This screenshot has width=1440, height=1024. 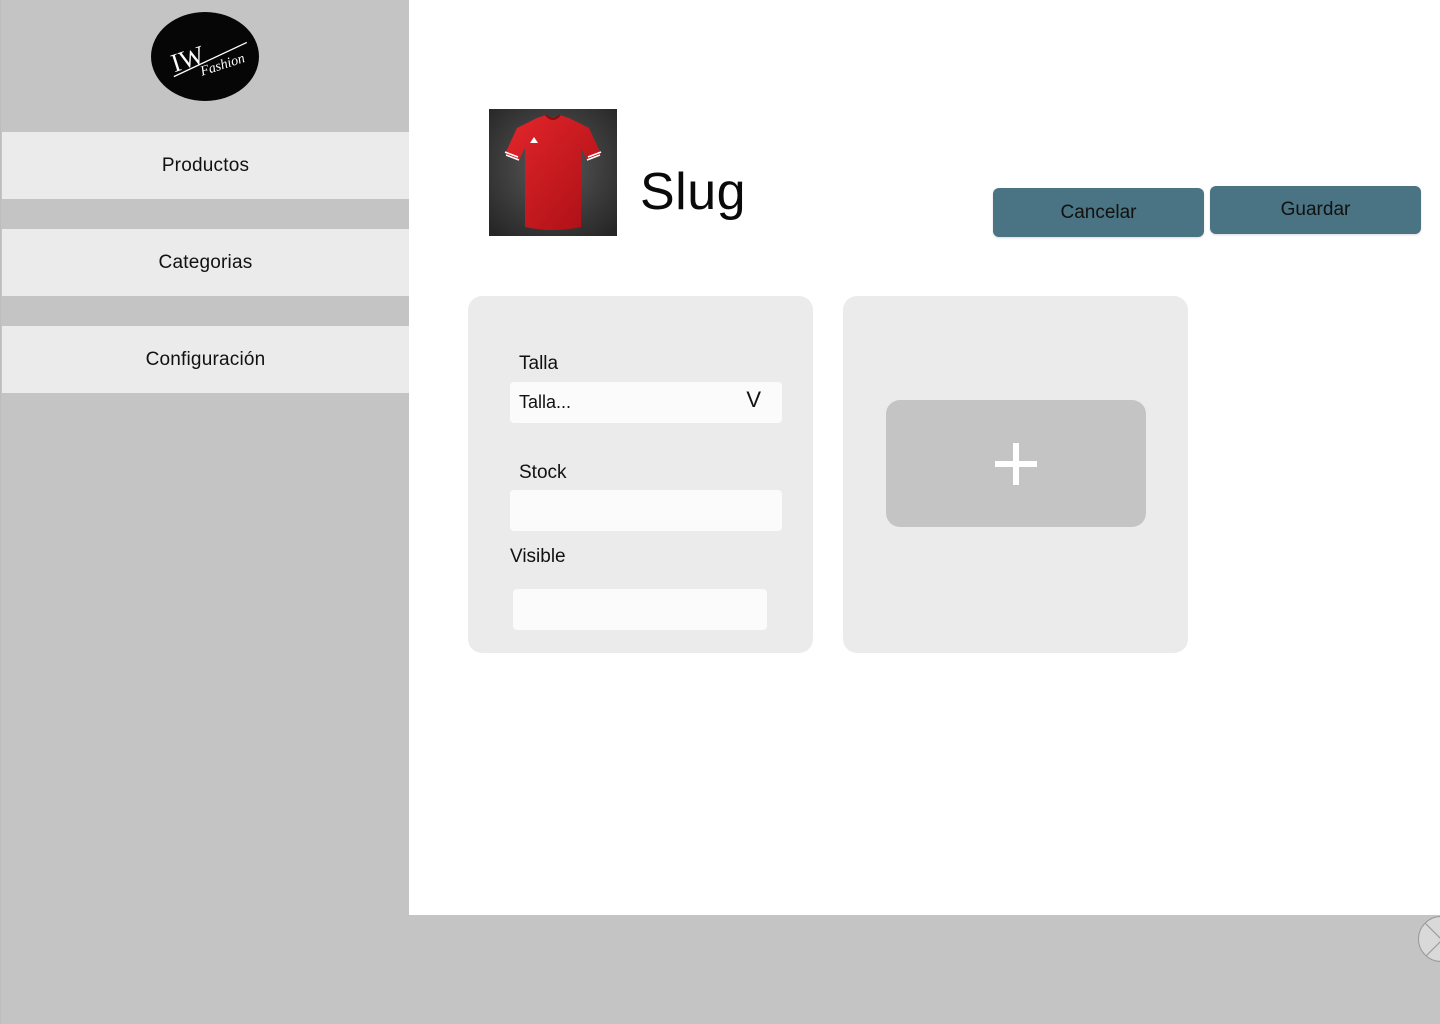 I want to click on brand-logo-mark: IW Fashion, so click(x=207, y=60).